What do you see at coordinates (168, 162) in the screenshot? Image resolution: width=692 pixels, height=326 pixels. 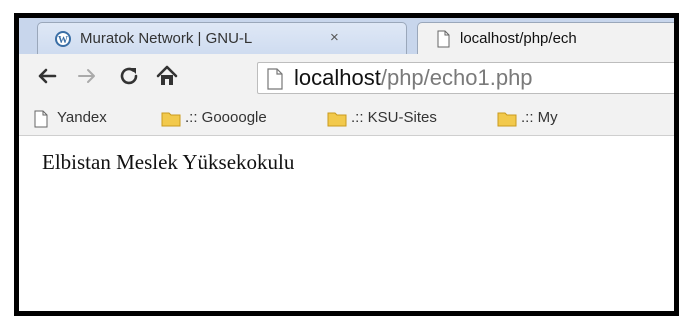 I see `page-body-text: Elbistan Meslek Yüksekokulu` at bounding box center [168, 162].